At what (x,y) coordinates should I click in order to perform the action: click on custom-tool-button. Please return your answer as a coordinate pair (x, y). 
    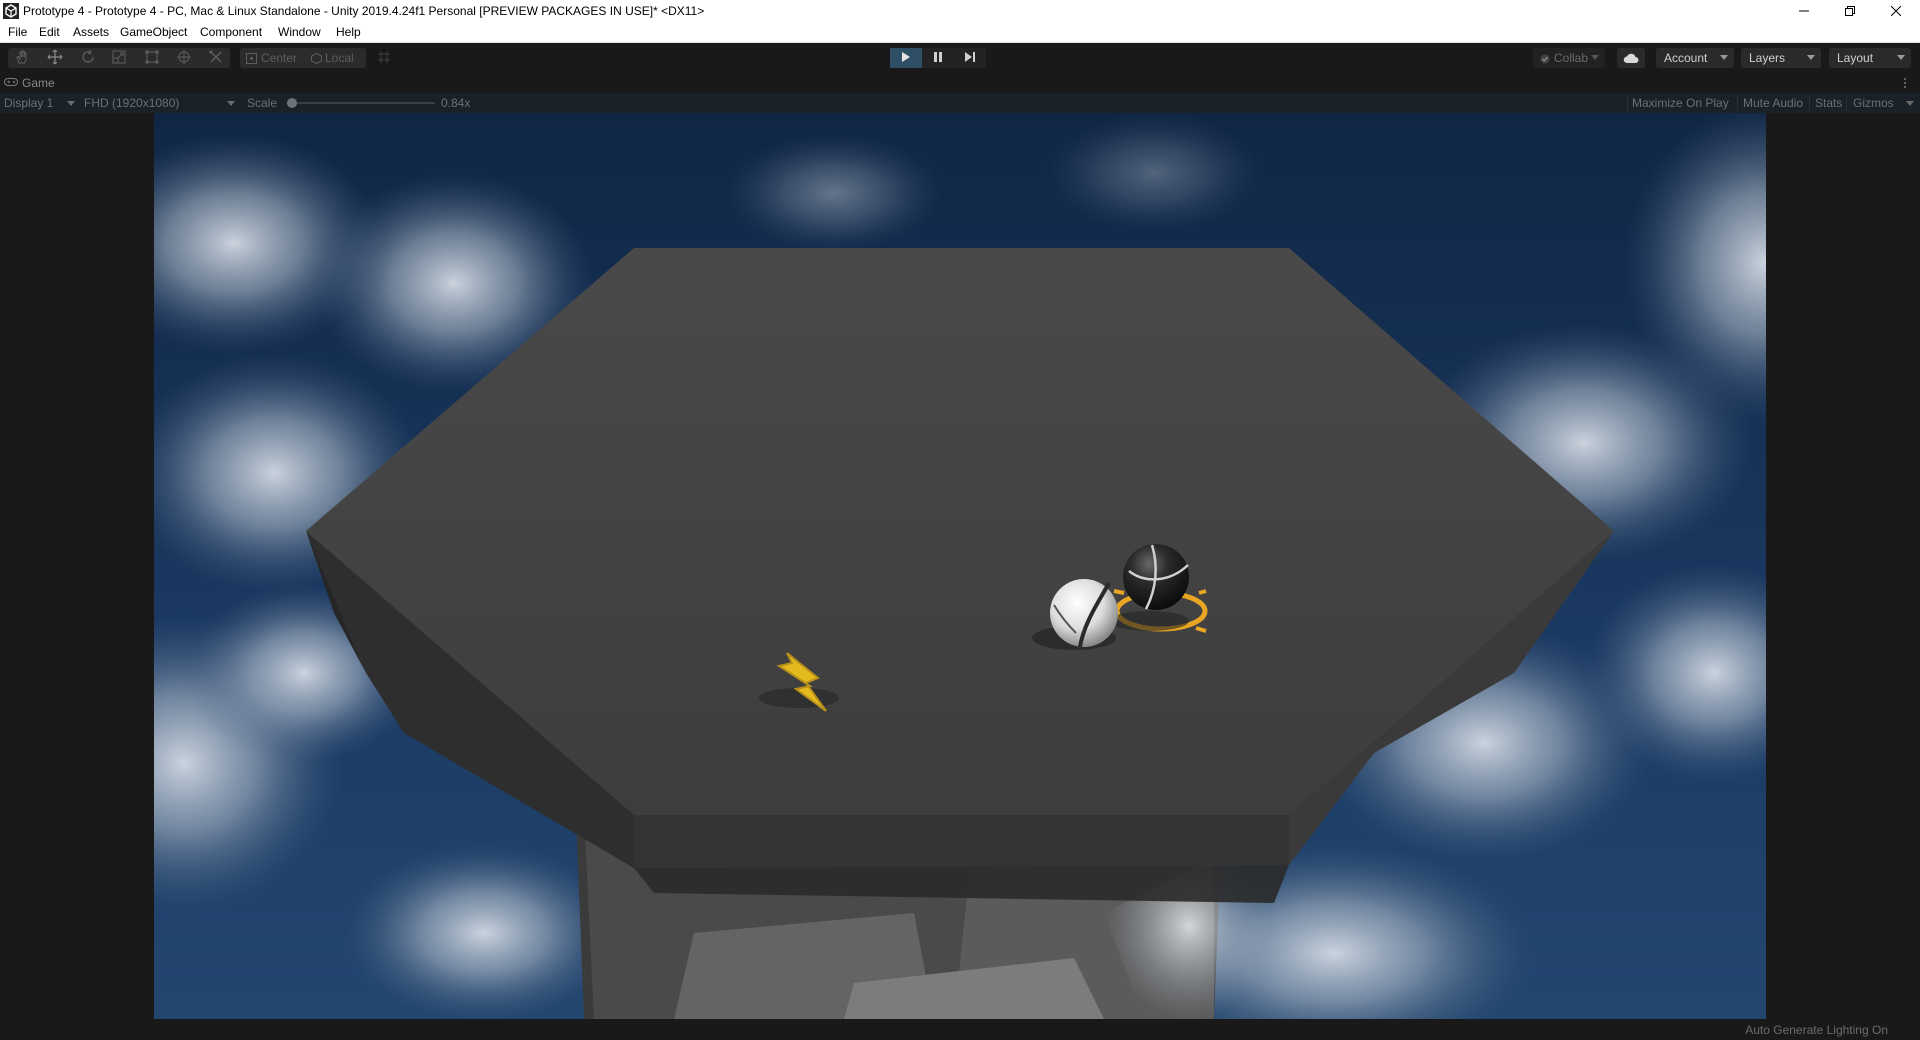
    Looking at the image, I should click on (216, 58).